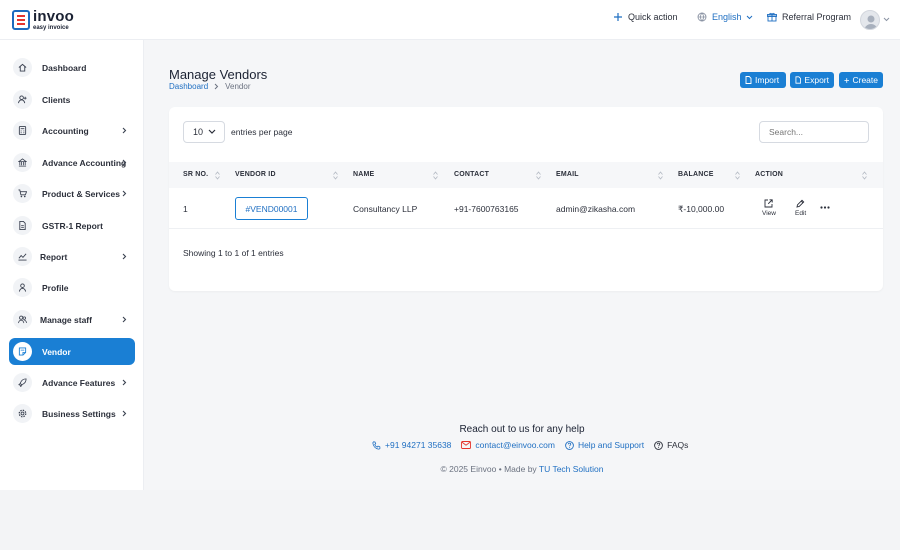  What do you see at coordinates (185, 209) in the screenshot?
I see `cell-sr-no: 1` at bounding box center [185, 209].